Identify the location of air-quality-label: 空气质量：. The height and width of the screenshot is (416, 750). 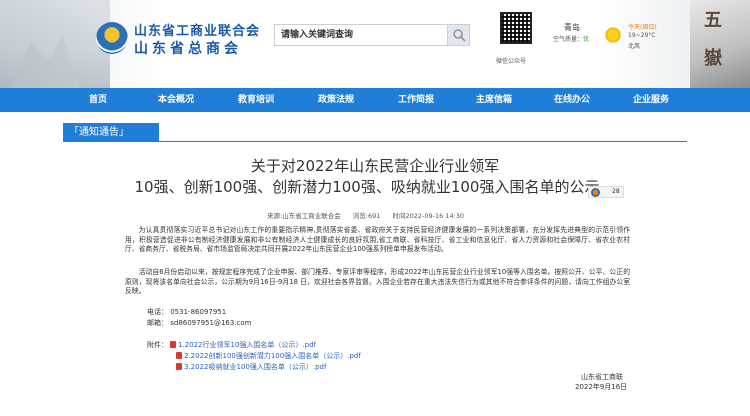
(568, 39).